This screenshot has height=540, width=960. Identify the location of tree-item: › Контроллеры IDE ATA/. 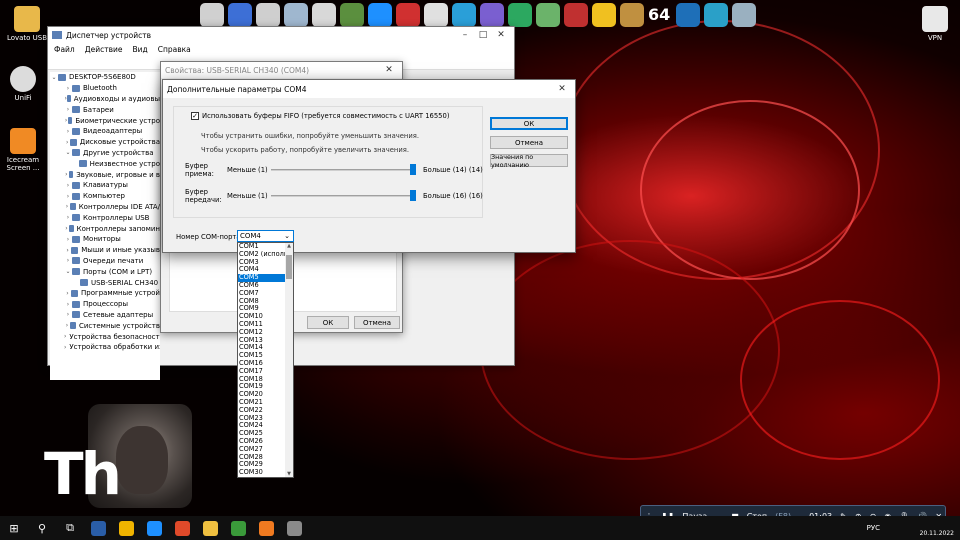
(105, 207).